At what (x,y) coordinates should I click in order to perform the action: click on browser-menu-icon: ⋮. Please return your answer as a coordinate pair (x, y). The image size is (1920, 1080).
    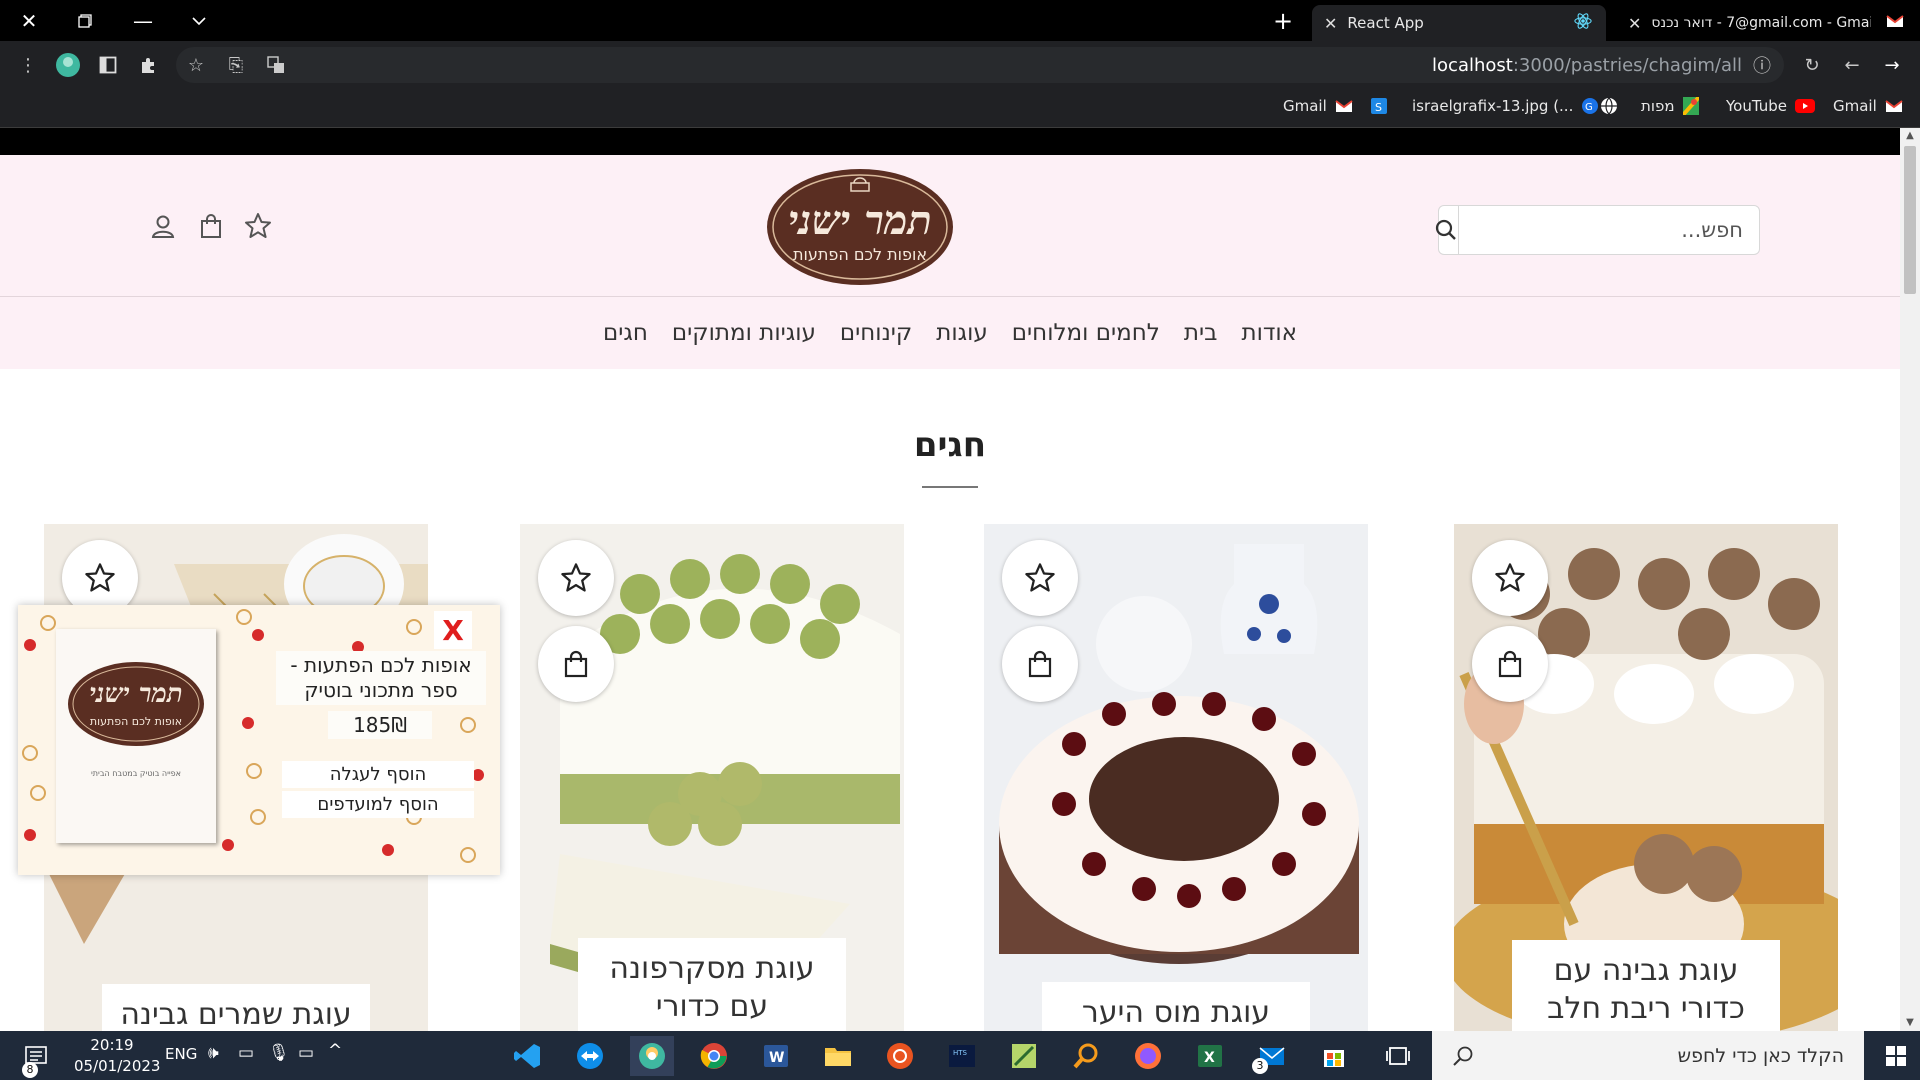
    Looking at the image, I should click on (28, 65).